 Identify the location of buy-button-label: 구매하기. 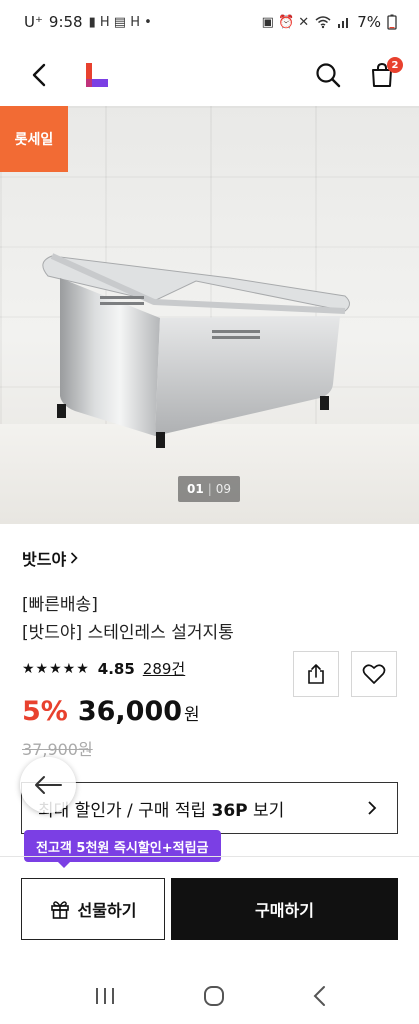
(284, 910).